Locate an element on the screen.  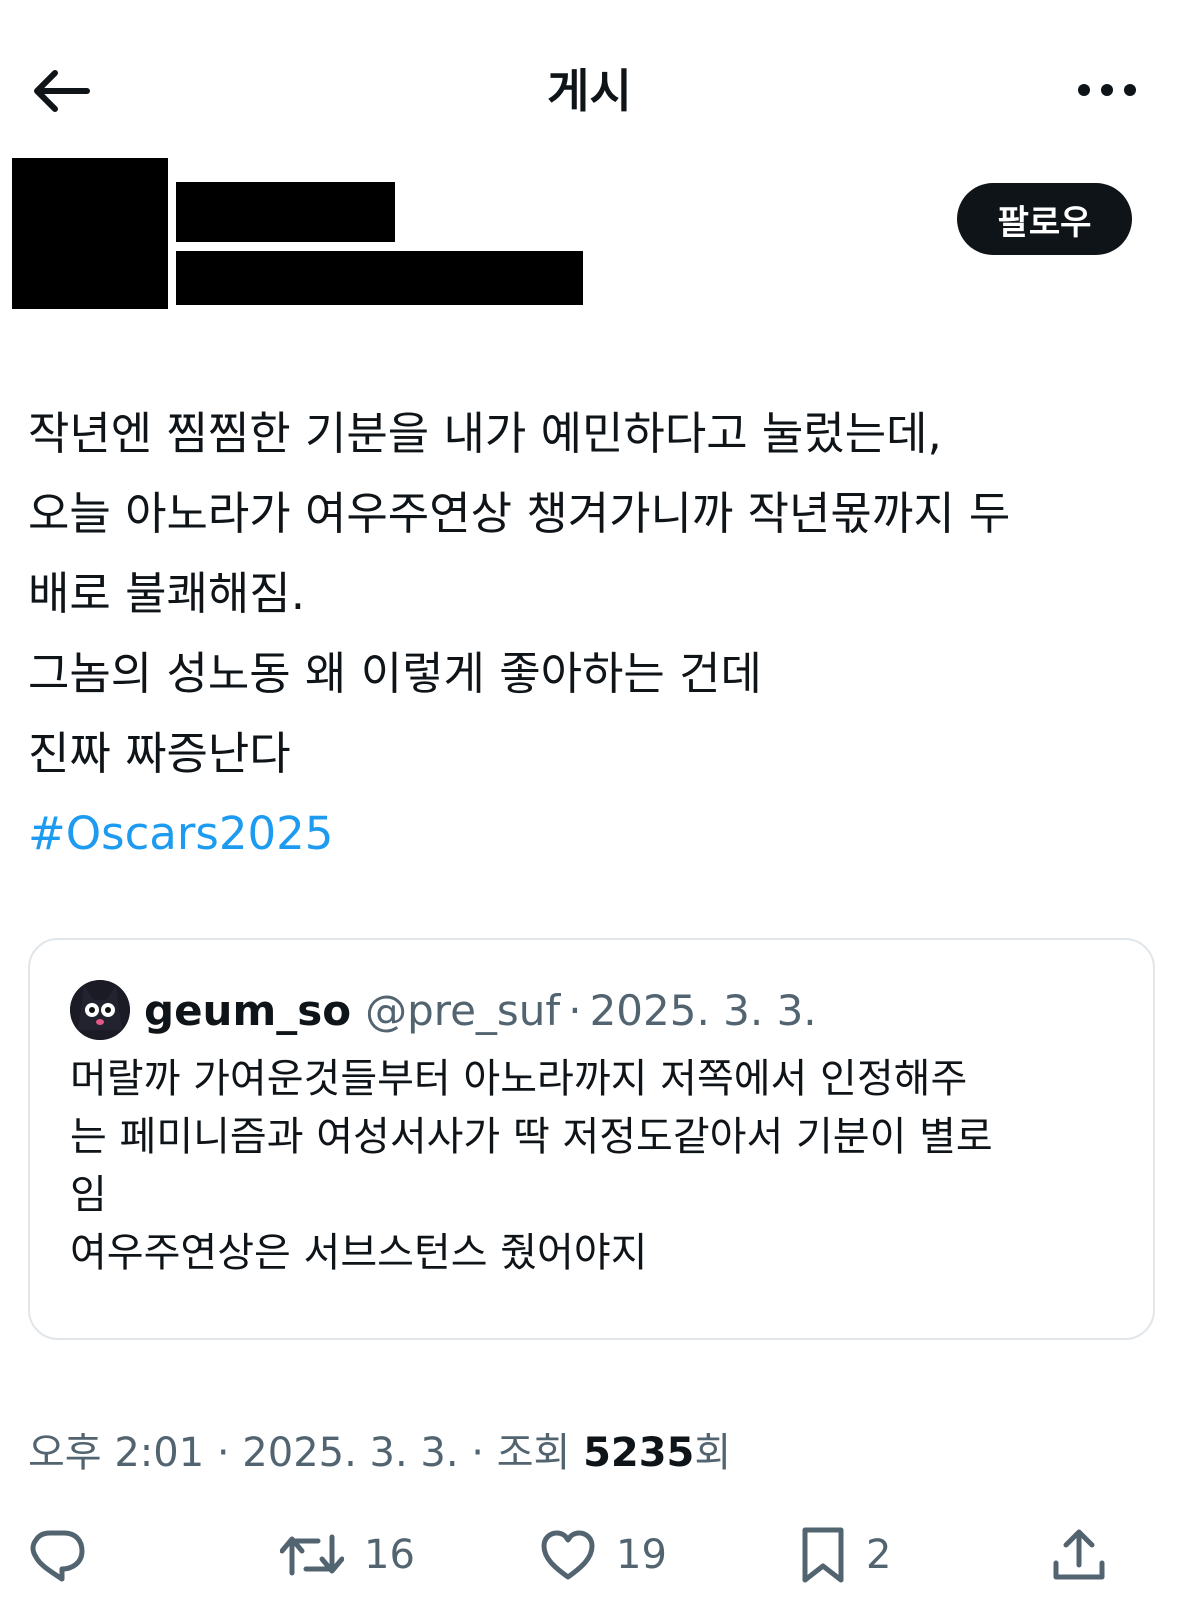
post-text-line: 그놈의 성노동 왜 이렇게 좋아하는 건데 is located at coordinates (395, 673).